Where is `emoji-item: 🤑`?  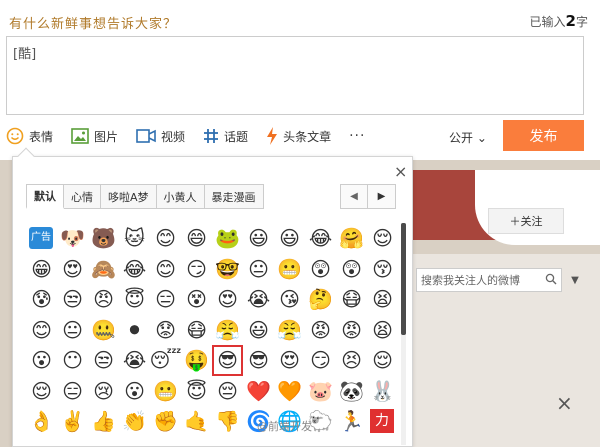 emoji-item: 🤑 is located at coordinates (196, 360).